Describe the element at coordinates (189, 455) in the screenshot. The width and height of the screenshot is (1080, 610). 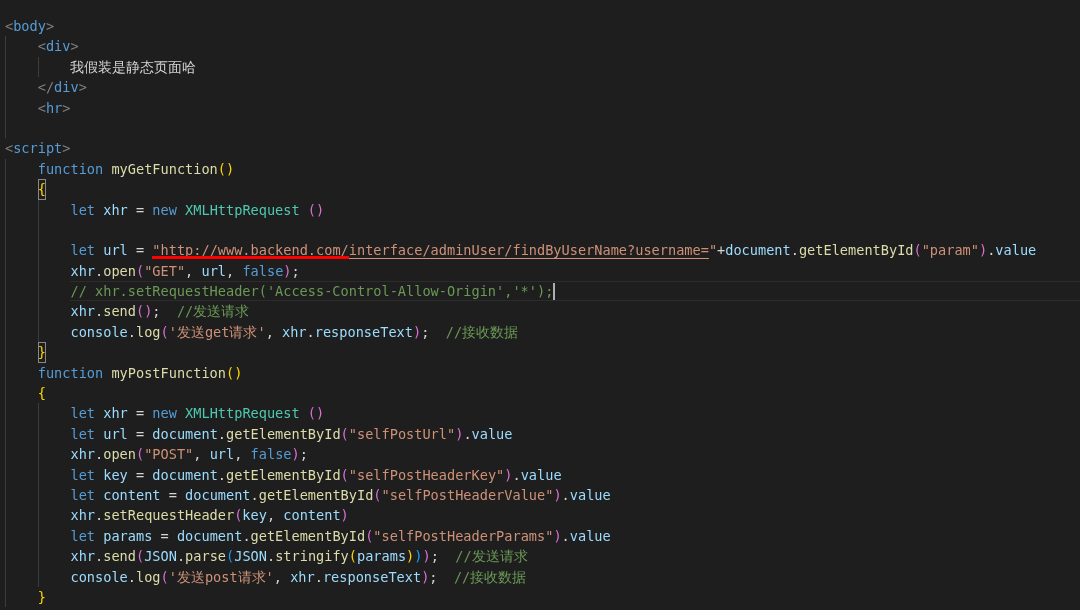
I see `code-line: xhr.open("POST", url, false);` at that location.